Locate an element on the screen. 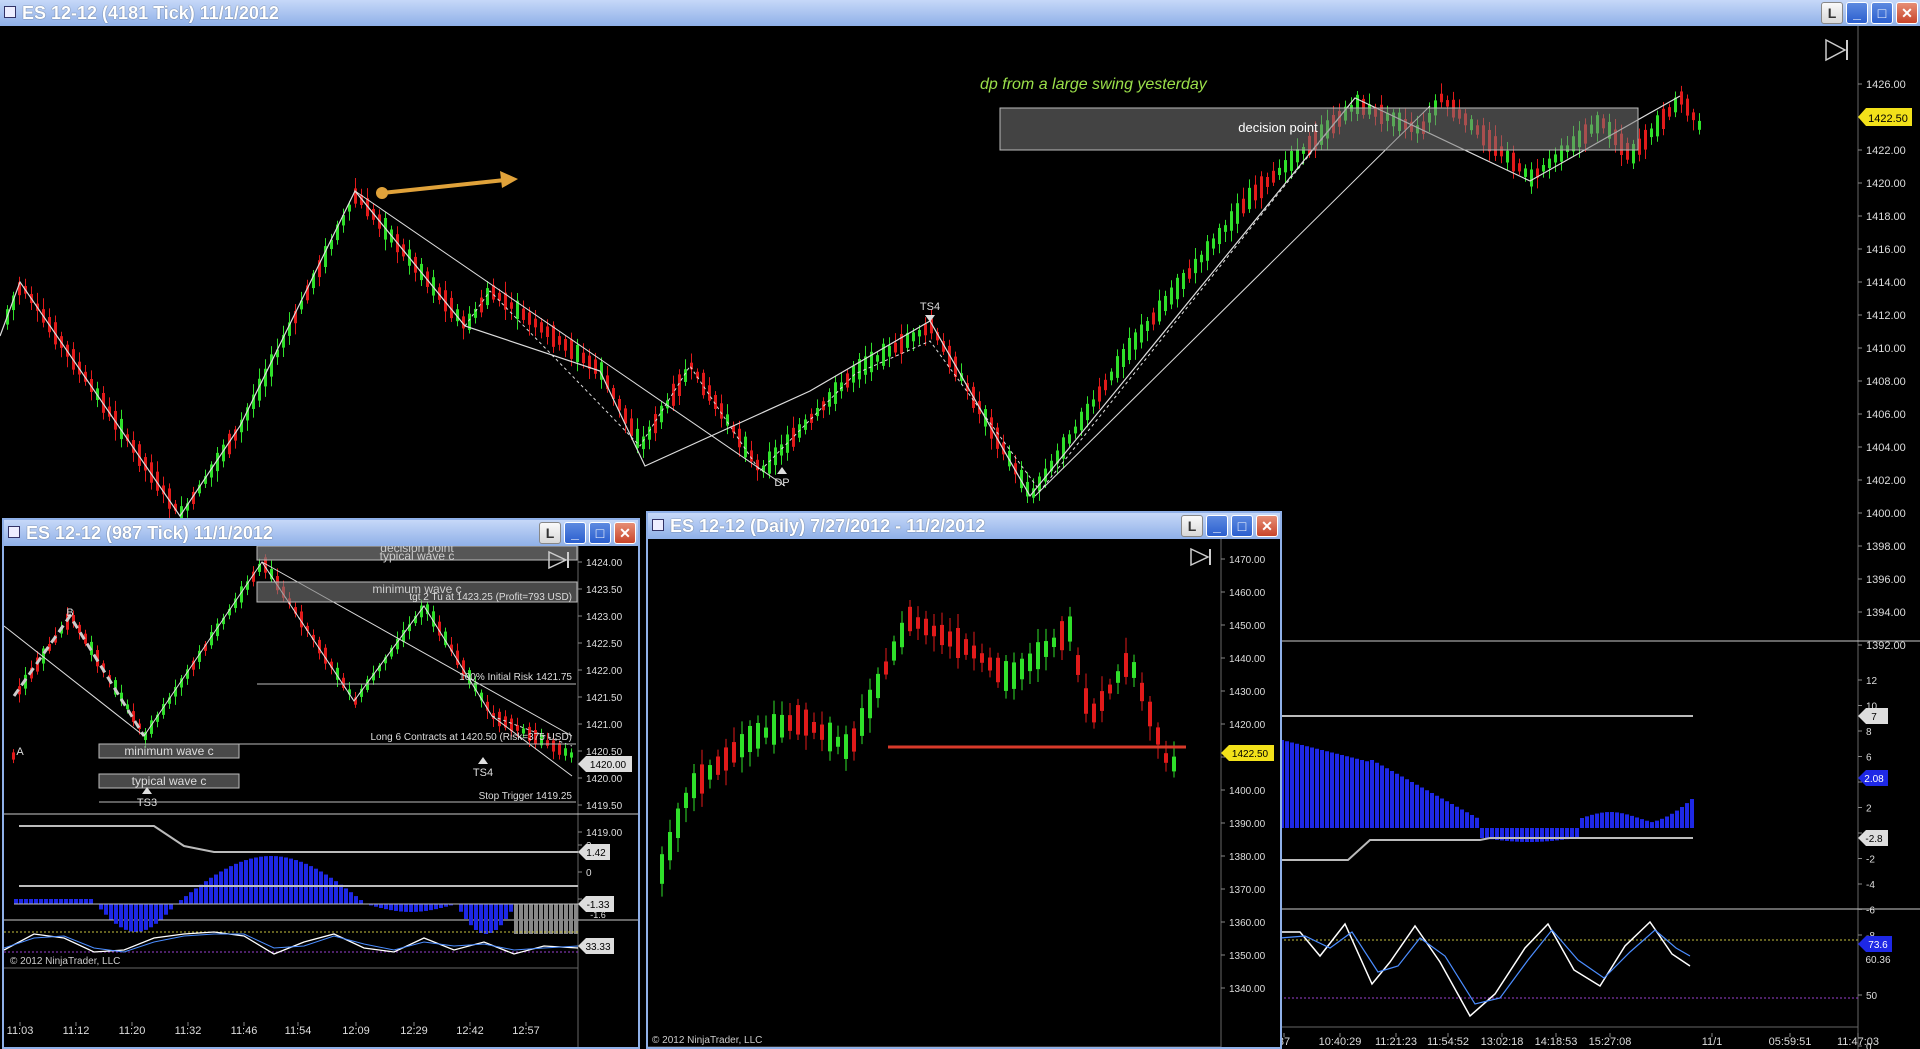  axis-tick-label: 1470.00 is located at coordinates (1247, 560).